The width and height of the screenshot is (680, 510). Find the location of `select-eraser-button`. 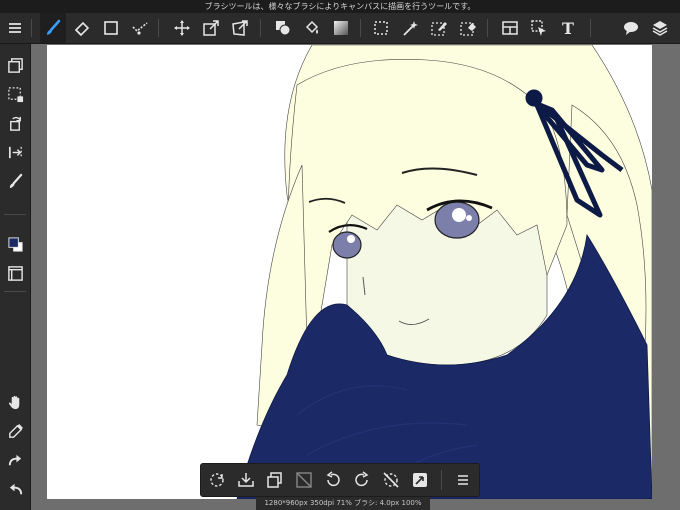

select-eraser-button is located at coordinates (468, 28).